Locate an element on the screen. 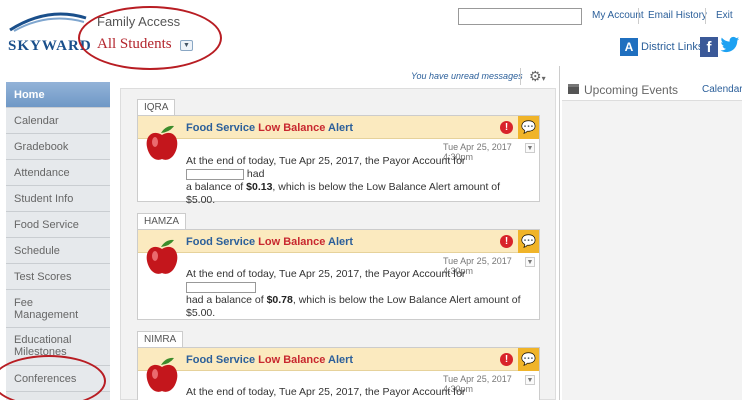  sidebar-item-home: Home is located at coordinates (58, 95).